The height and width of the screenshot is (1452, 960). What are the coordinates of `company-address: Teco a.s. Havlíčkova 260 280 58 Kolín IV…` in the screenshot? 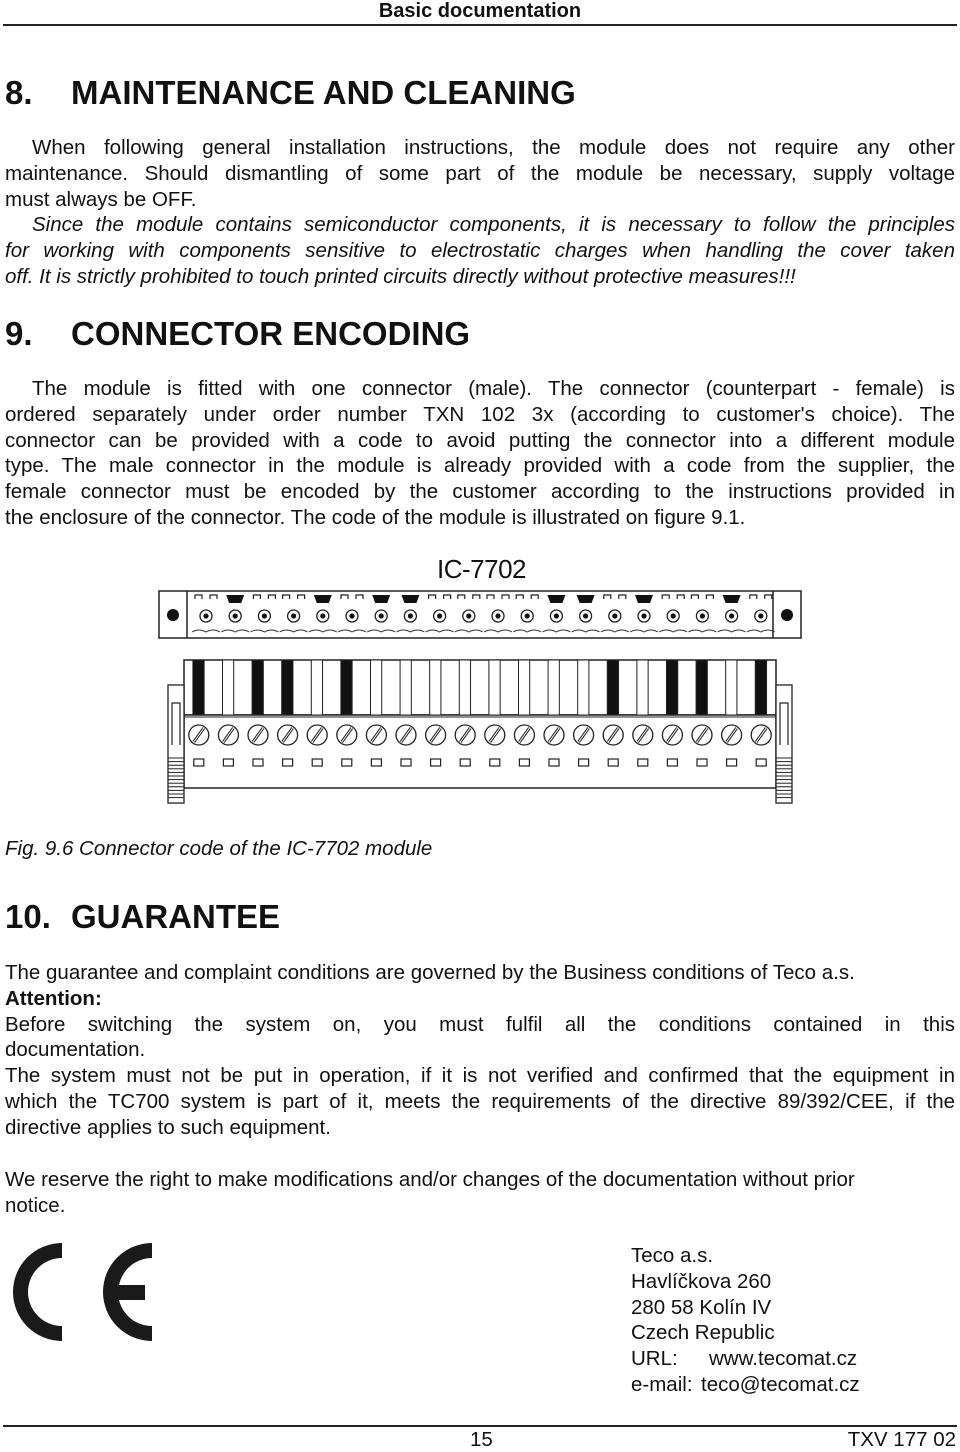 It's located at (745, 1320).